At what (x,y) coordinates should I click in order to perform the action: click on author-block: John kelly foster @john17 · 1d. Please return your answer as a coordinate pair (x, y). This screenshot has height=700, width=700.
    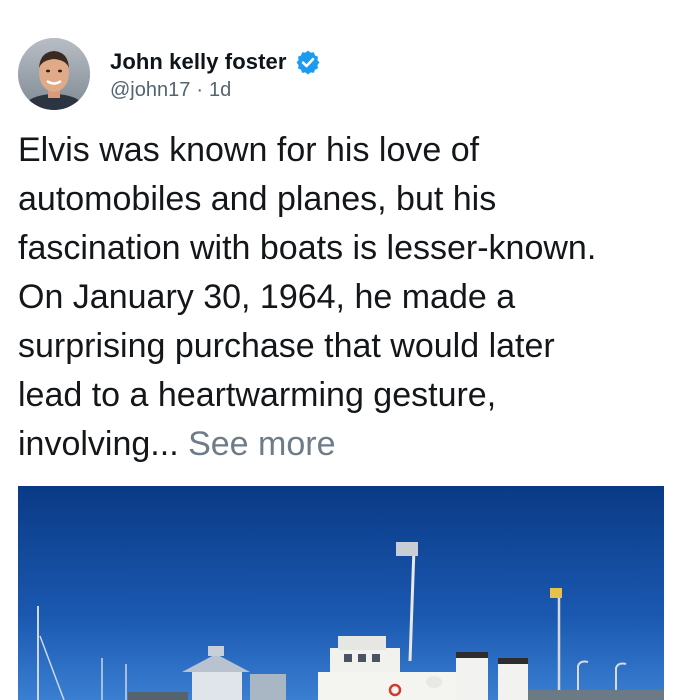
    Looking at the image, I should click on (215, 74).